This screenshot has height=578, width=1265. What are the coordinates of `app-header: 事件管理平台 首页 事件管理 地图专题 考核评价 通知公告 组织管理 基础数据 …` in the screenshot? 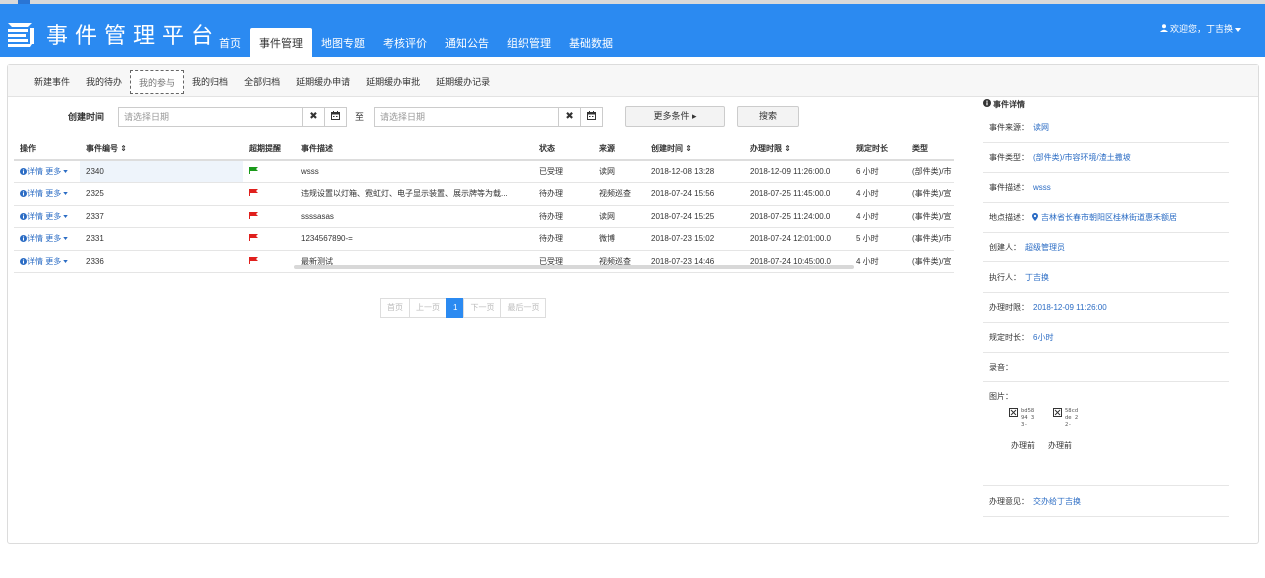 It's located at (632, 30).